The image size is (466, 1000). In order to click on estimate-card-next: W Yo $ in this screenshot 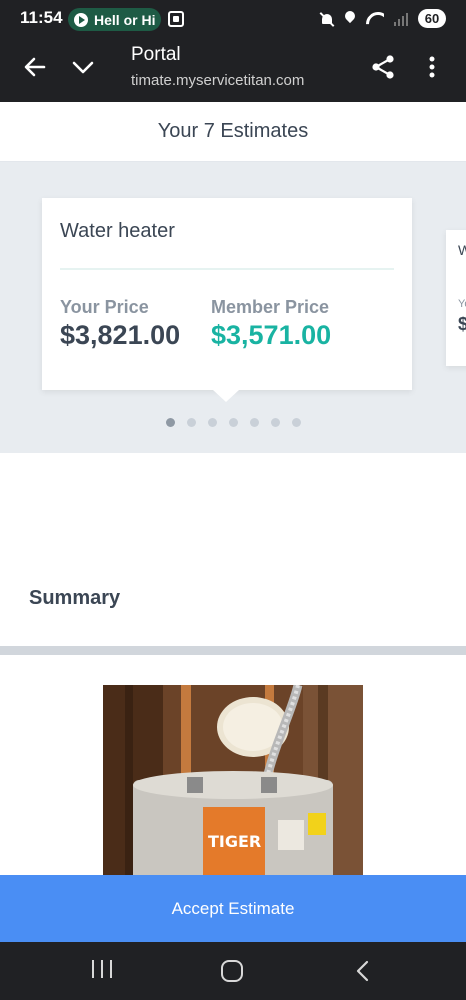, I will do `click(456, 298)`.